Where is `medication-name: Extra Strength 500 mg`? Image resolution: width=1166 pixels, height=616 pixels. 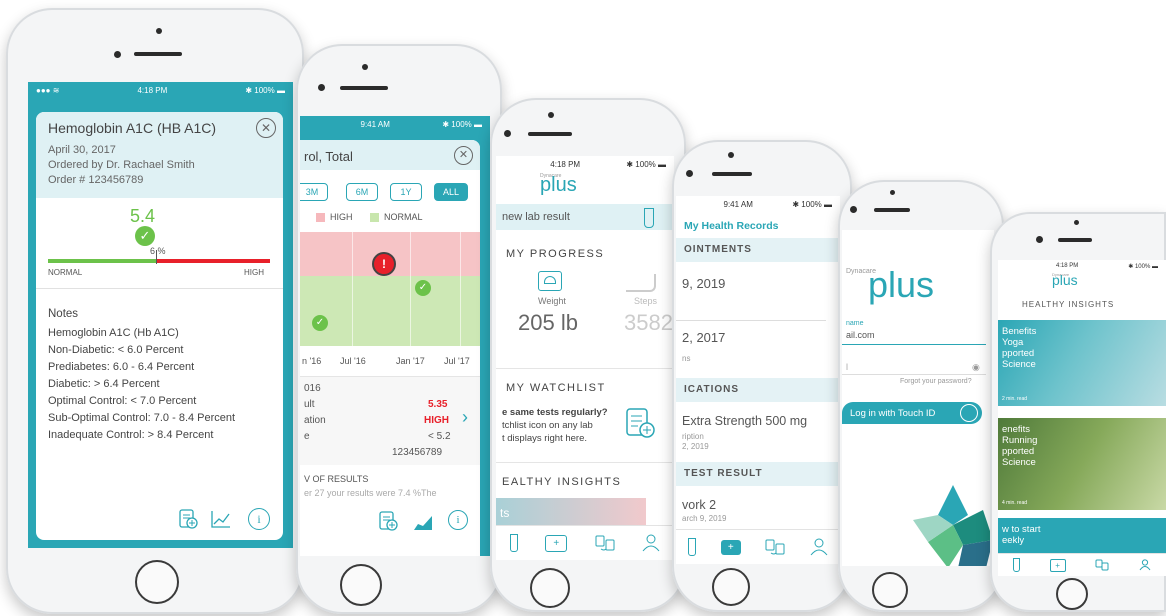 medication-name: Extra Strength 500 mg is located at coordinates (744, 421).